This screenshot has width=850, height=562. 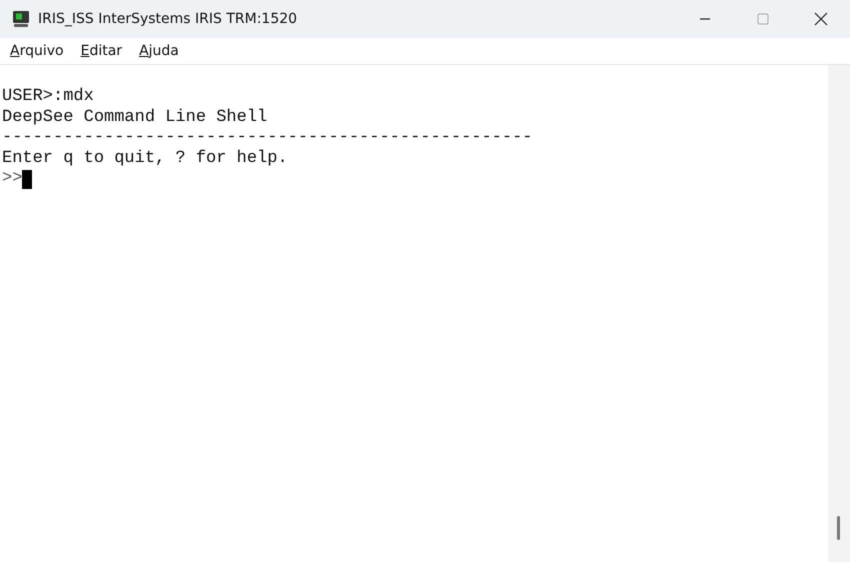 What do you see at coordinates (12, 179) in the screenshot?
I see `terminal-prompt: >>` at bounding box center [12, 179].